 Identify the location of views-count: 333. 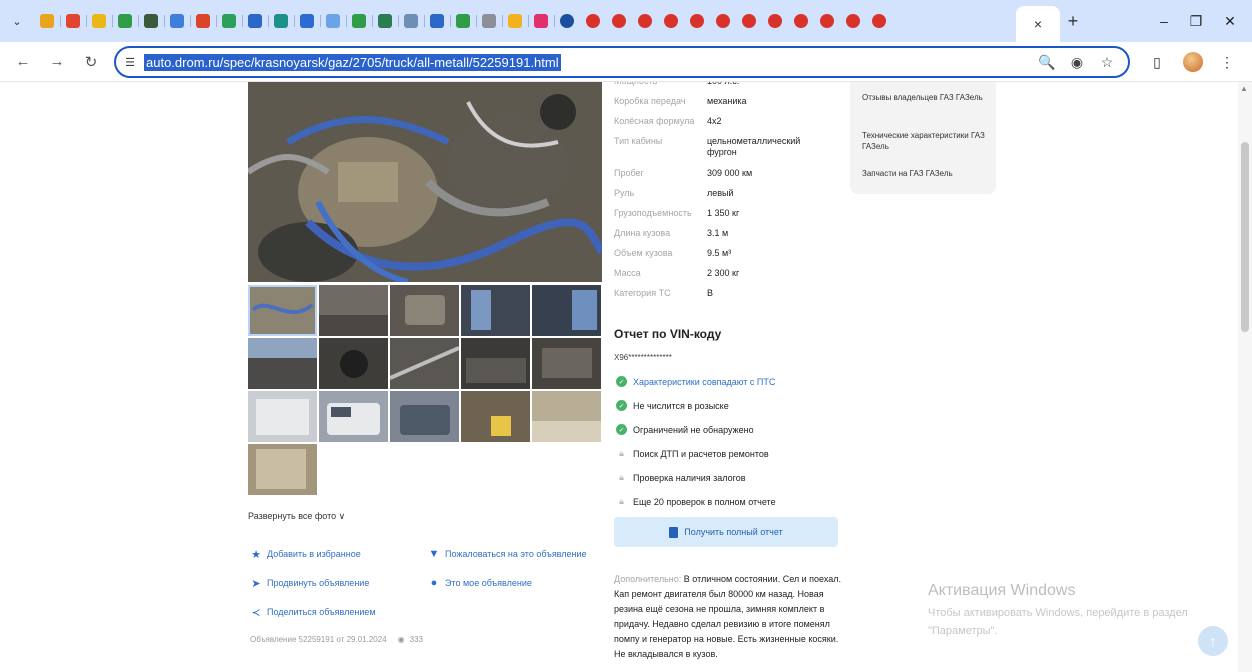
(416, 639).